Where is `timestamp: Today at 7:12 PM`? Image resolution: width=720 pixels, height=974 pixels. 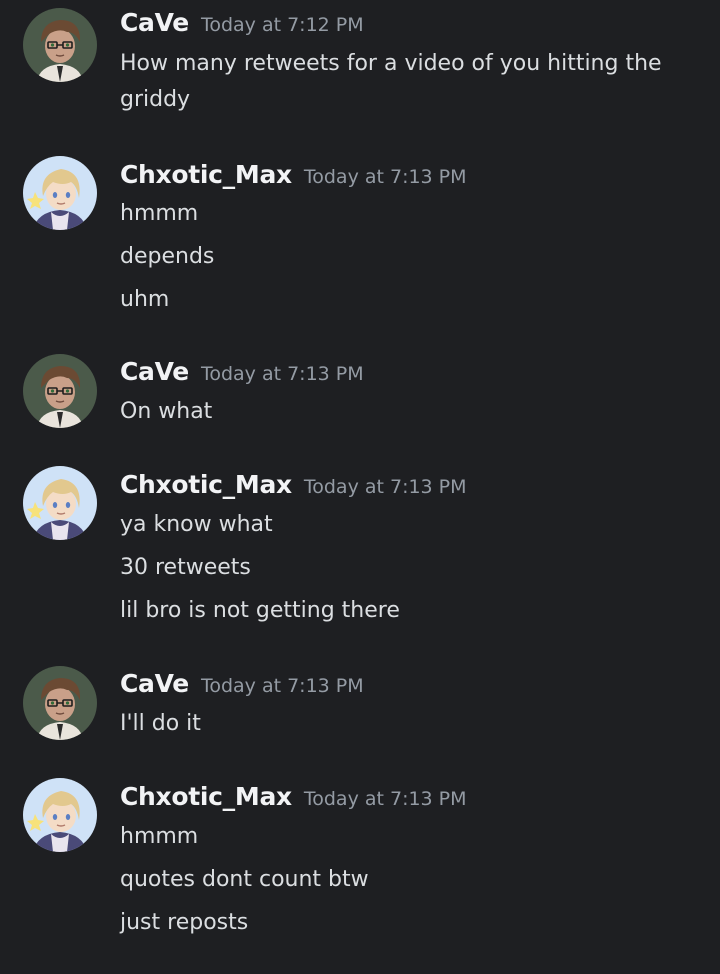 timestamp: Today at 7:12 PM is located at coordinates (282, 25).